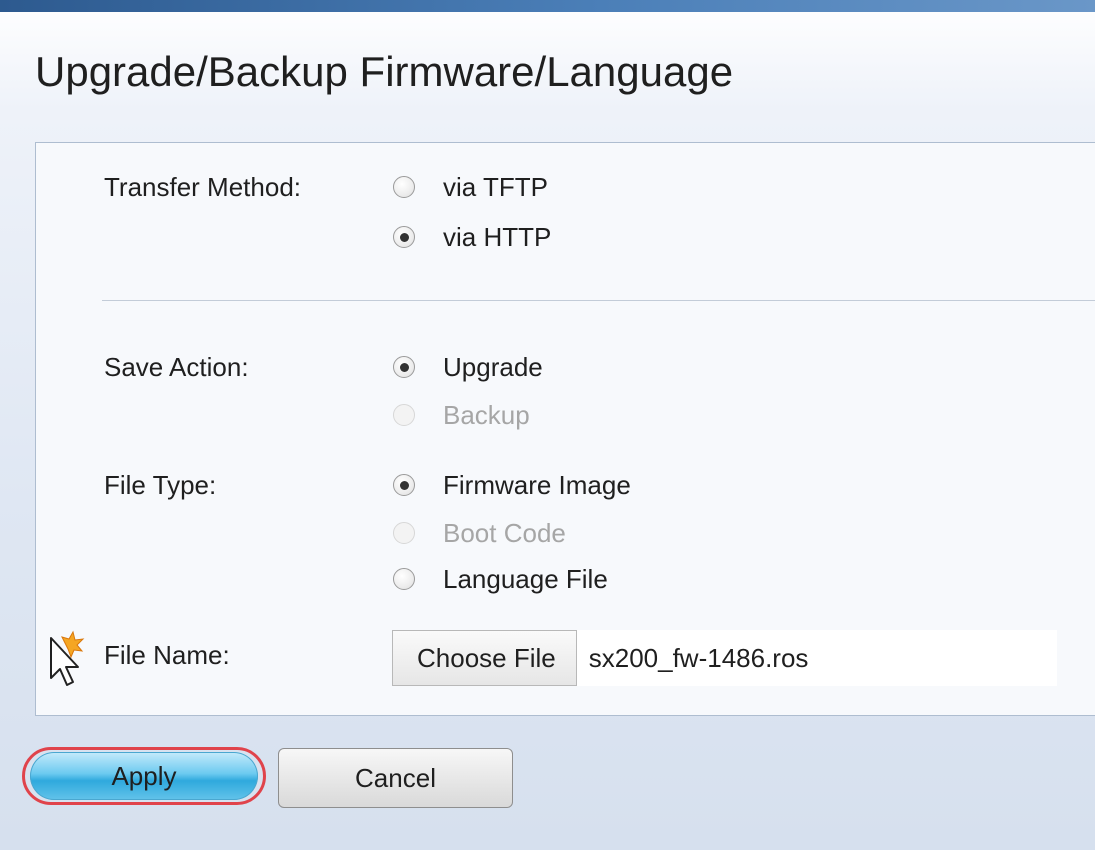 Image resolution: width=1095 pixels, height=850 pixels. I want to click on radio-option-upgrade: Upgrade, so click(468, 367).